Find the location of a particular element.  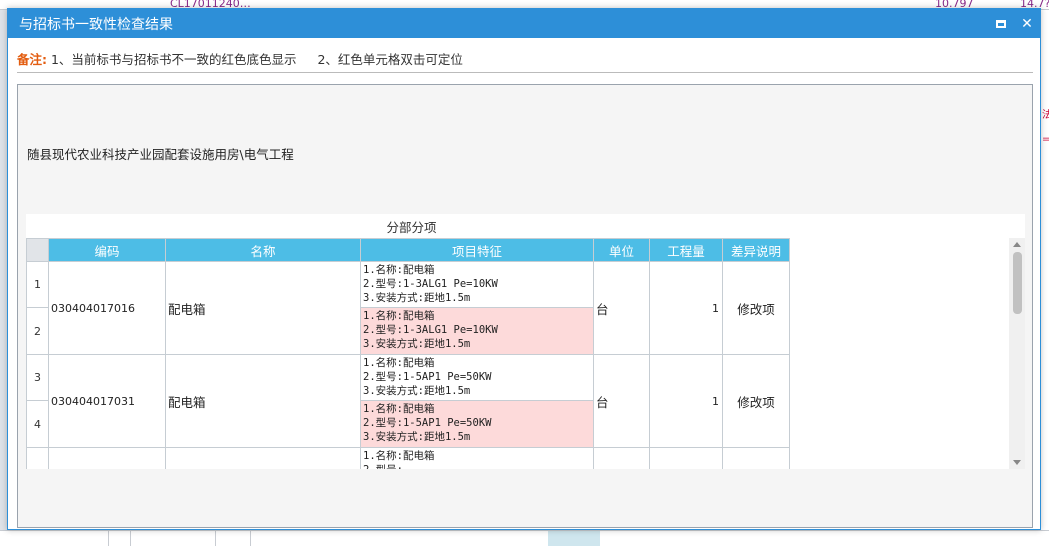

maximize-icon is located at coordinates (1001, 23).